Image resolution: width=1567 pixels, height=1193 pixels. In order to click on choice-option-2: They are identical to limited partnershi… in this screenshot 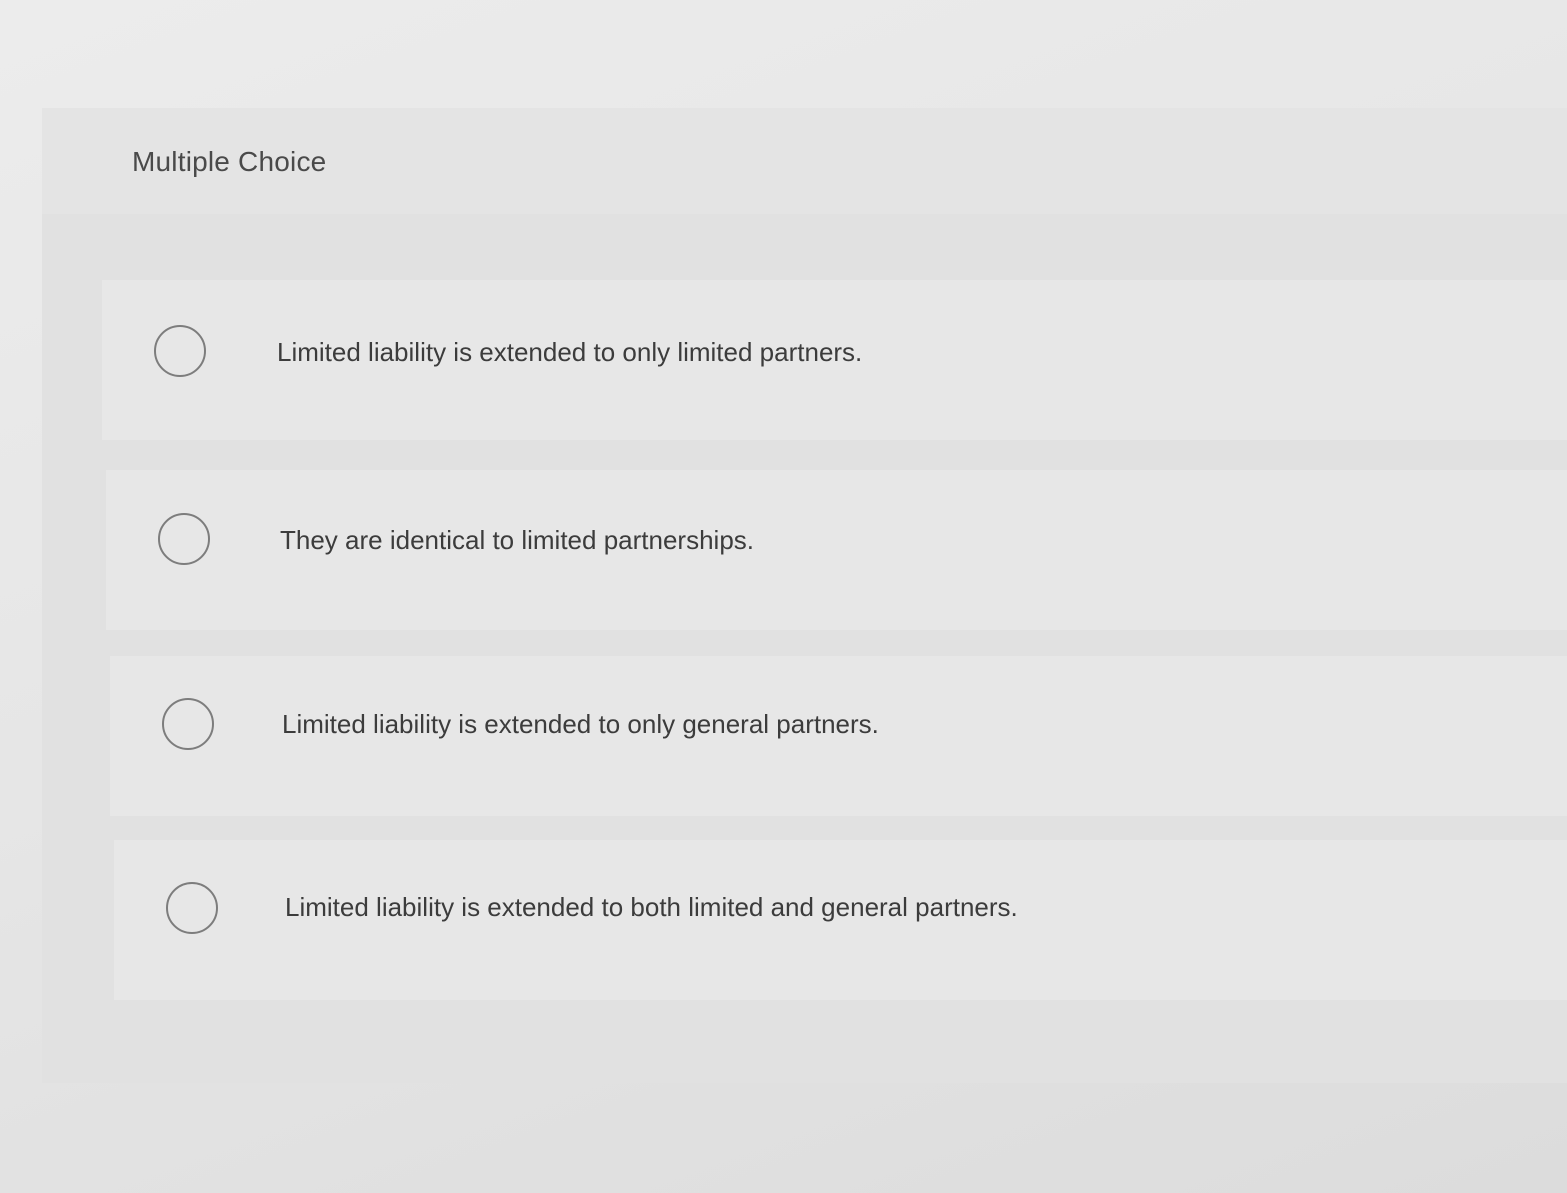, I will do `click(836, 550)`.